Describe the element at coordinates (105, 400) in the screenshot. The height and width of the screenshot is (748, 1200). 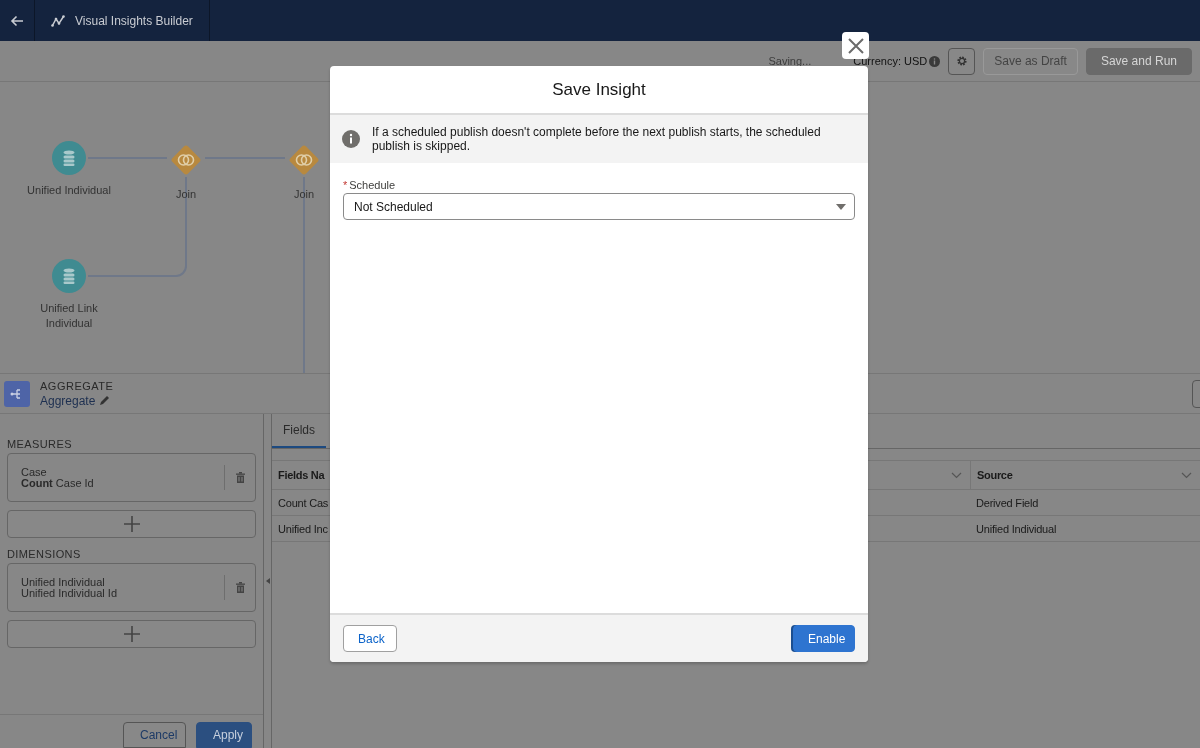
I see `pencil-icon` at that location.